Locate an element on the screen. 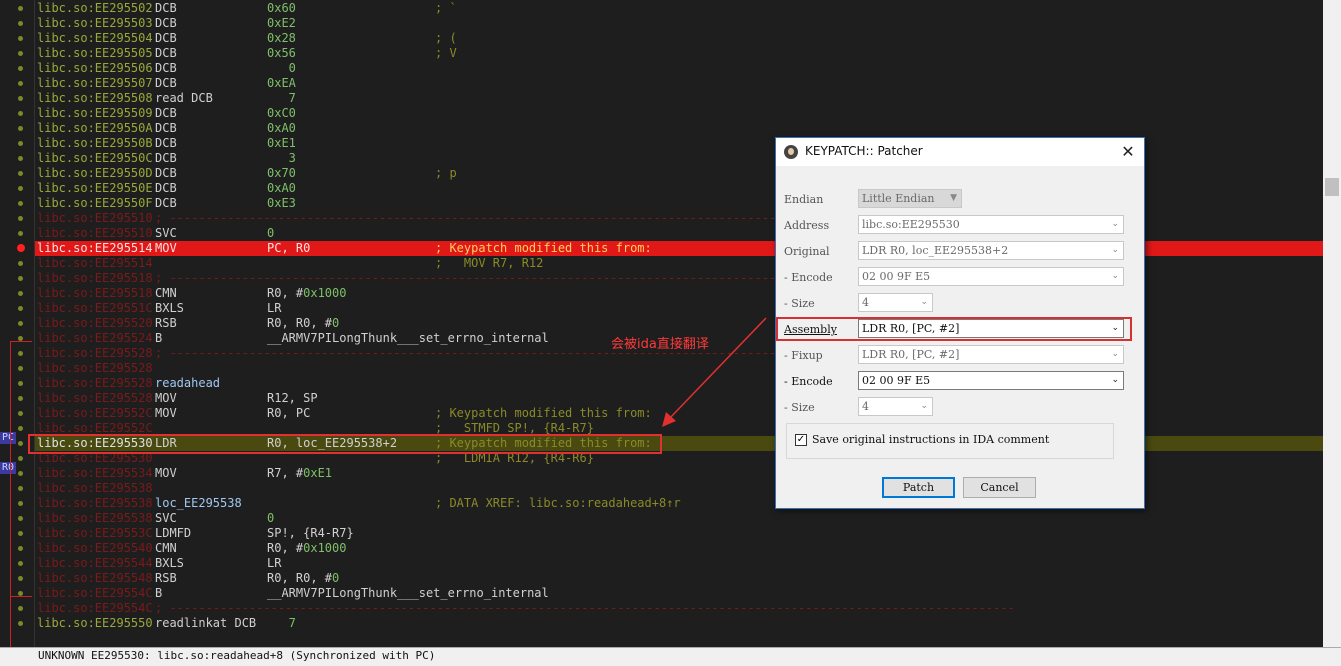 Image resolution: width=1341 pixels, height=666 pixels. fixup-select: LDR R0, [PC, #2] ⌄ is located at coordinates (991, 354).